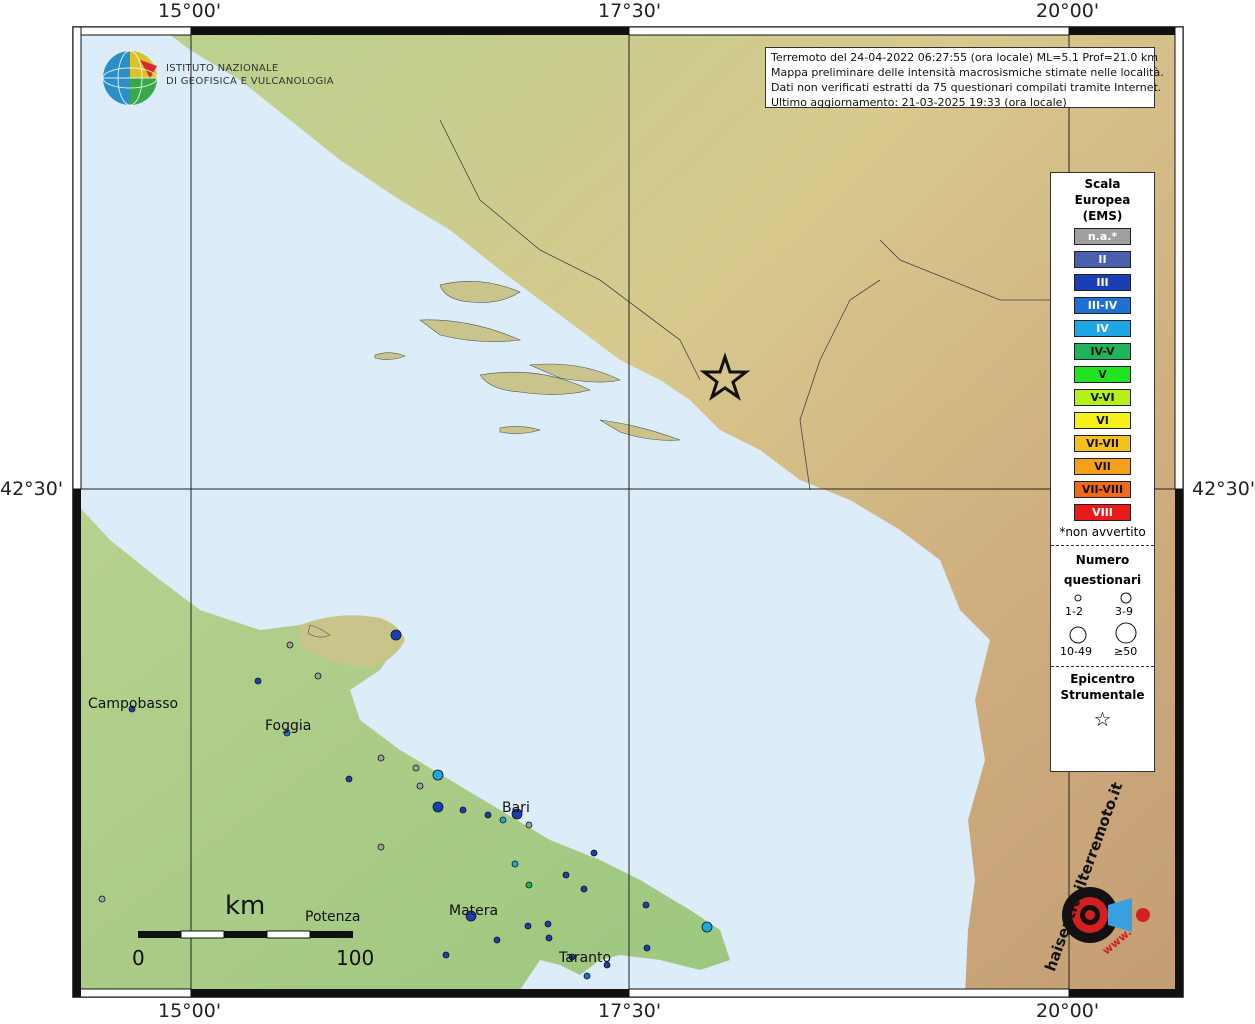 The height and width of the screenshot is (1024, 1255). I want to click on legend-swatch-iii-iv: III-IV, so click(1102, 305).